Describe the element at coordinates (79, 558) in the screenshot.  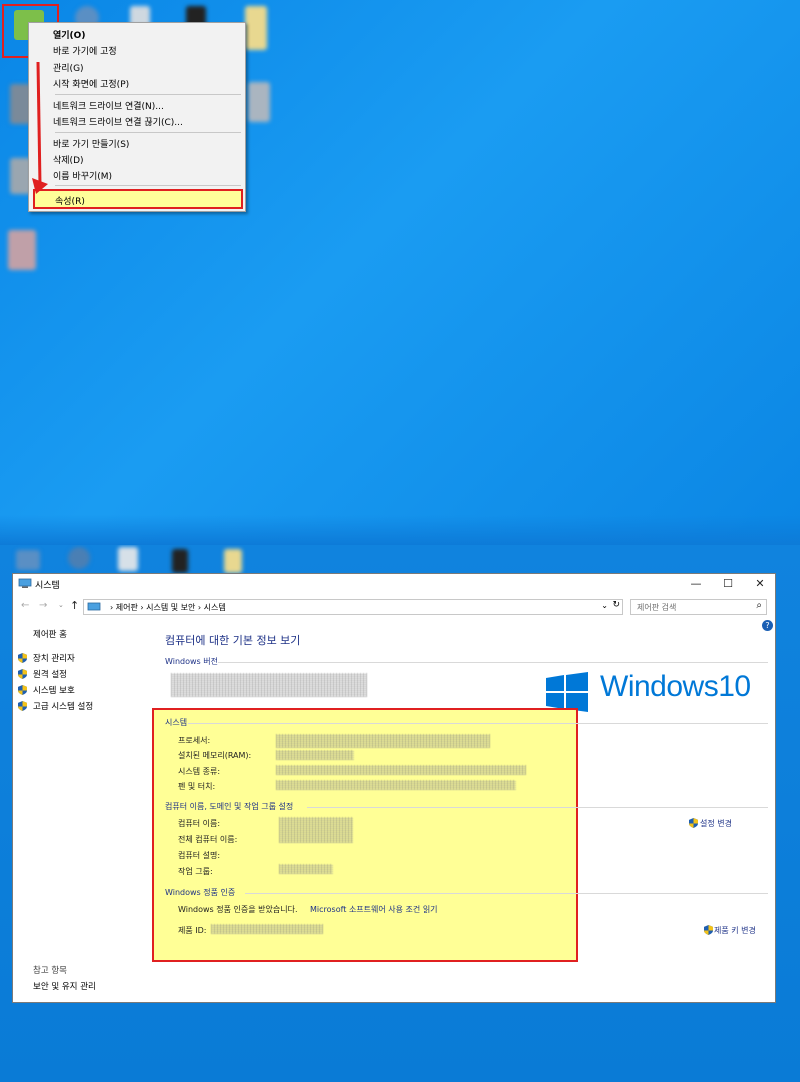
I see `network-icon` at that location.